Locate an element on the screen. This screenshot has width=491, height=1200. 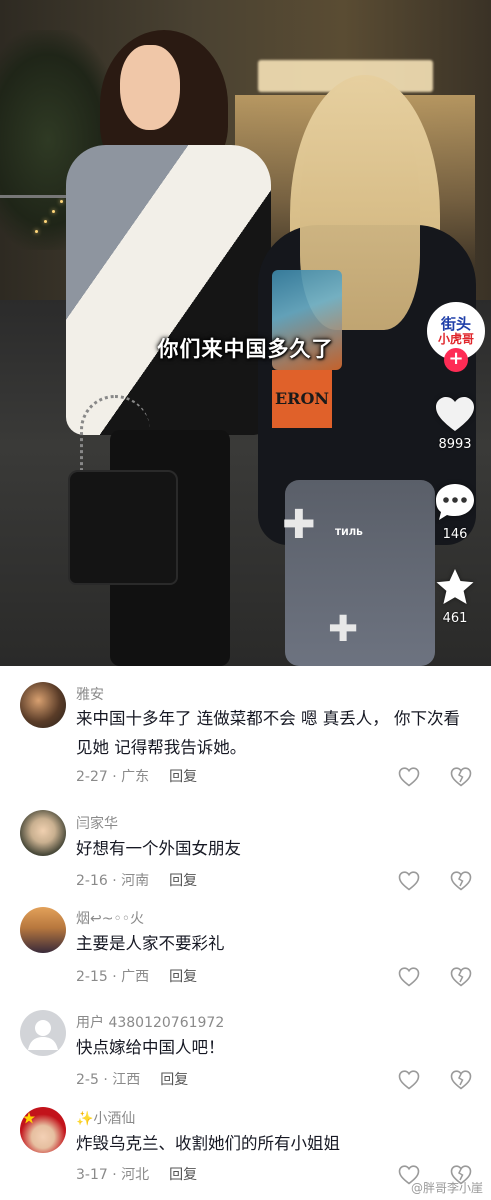
comment-text: 快点嫁给中国人吧！ is located at coordinates (150, 1047).